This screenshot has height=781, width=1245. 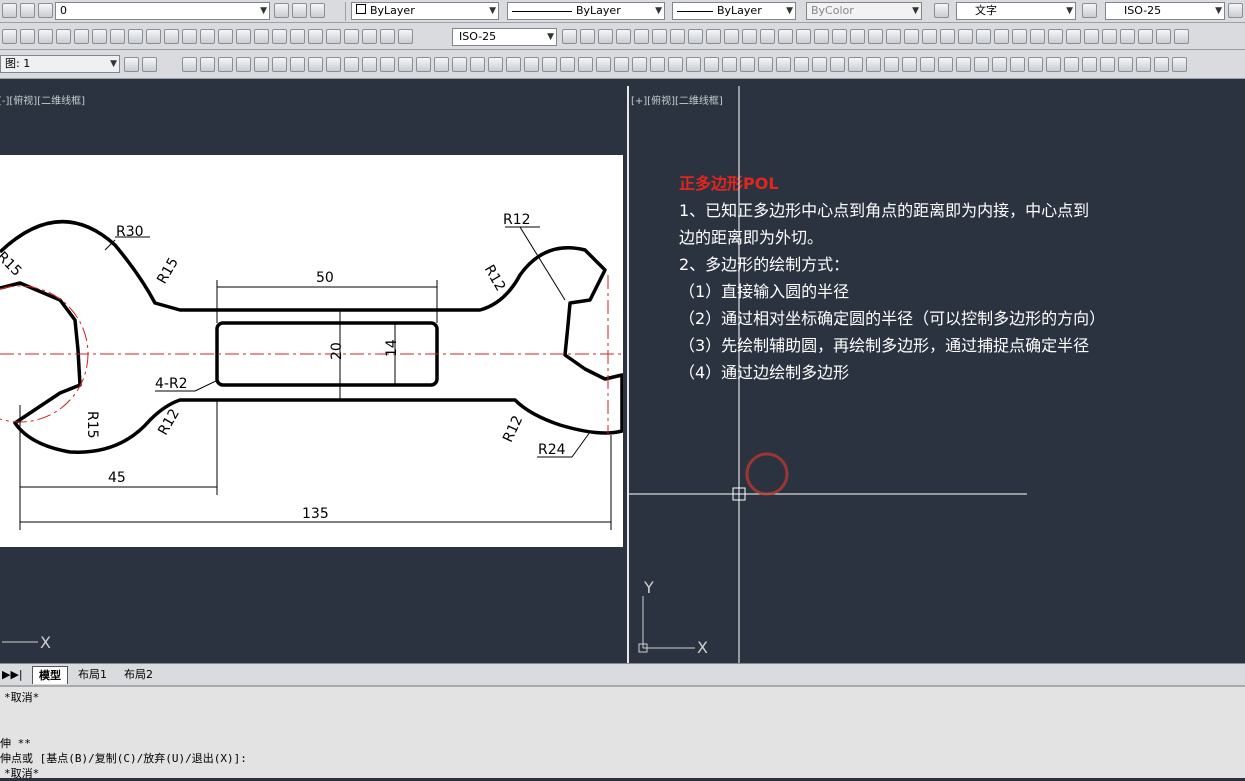 What do you see at coordinates (42, 99) in the screenshot?
I see `viewport-label: [-][俯视][二维线框]` at bounding box center [42, 99].